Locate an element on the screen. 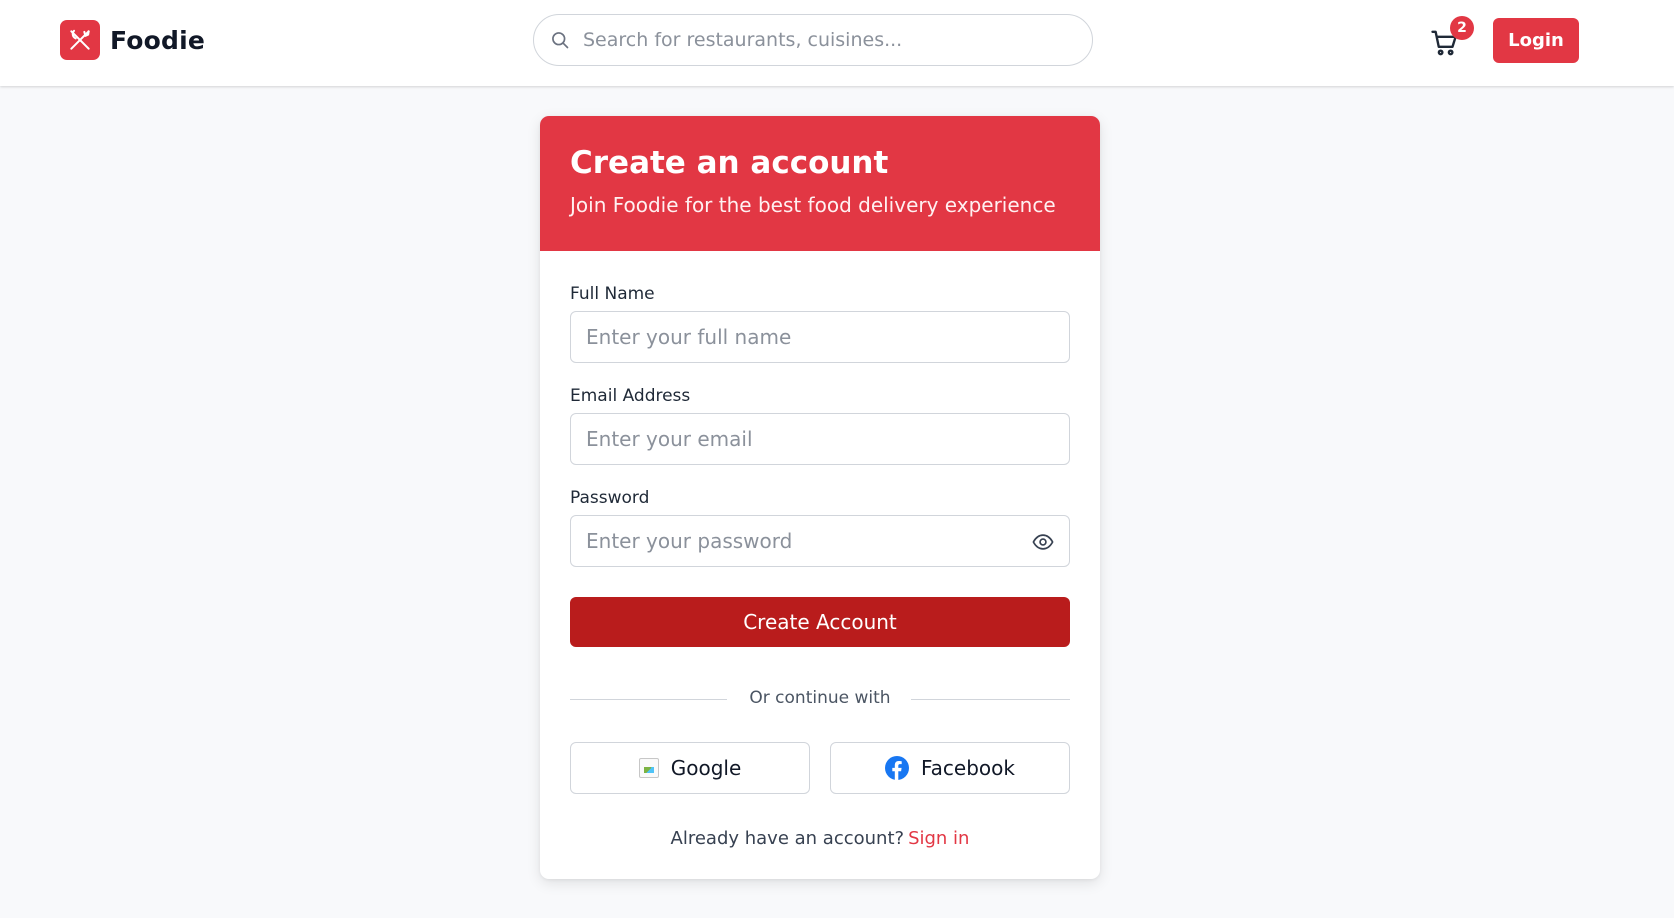 The width and height of the screenshot is (1674, 918). top-navbar: Foodie 2 Login is located at coordinates (837, 43).